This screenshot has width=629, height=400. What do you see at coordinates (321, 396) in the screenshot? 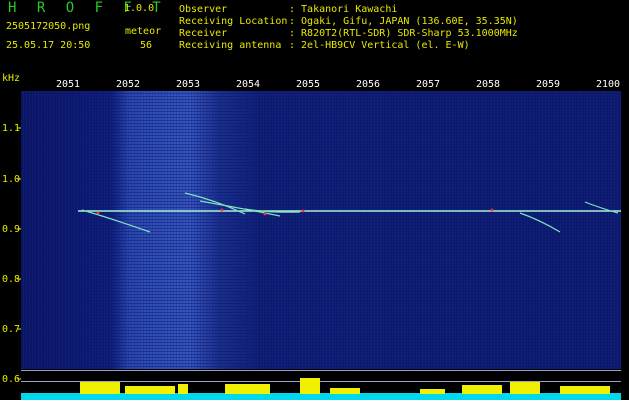
I see `band-baseline` at bounding box center [321, 396].